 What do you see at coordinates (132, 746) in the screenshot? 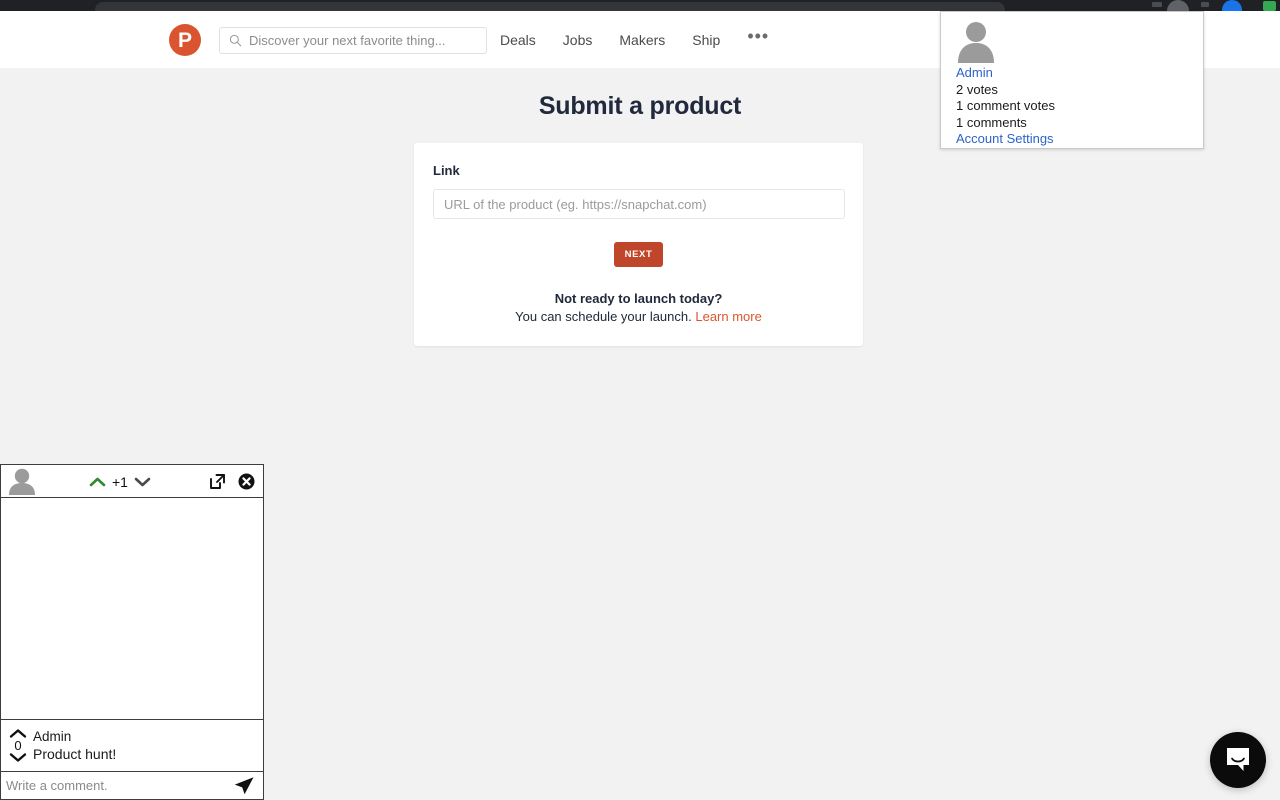
I see `comment-list-item: 0 Admin Product hunt!` at bounding box center [132, 746].